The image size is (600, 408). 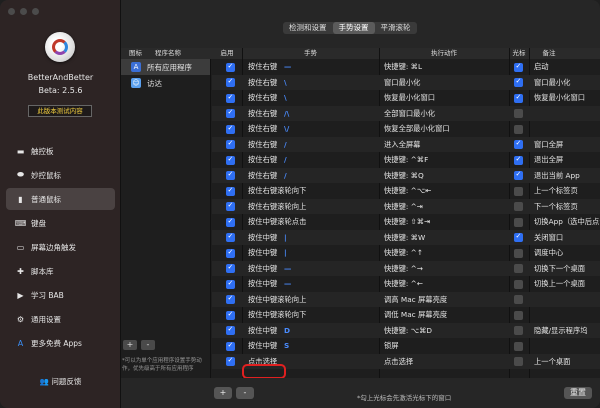 I want to click on action-label: 快捷键: ^←, so click(x=445, y=284).